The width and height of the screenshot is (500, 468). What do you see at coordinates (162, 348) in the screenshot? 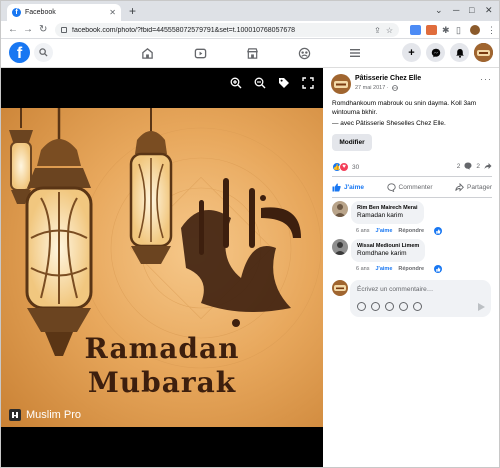
I see `poster-title-line1: Ramadan` at bounding box center [162, 348].